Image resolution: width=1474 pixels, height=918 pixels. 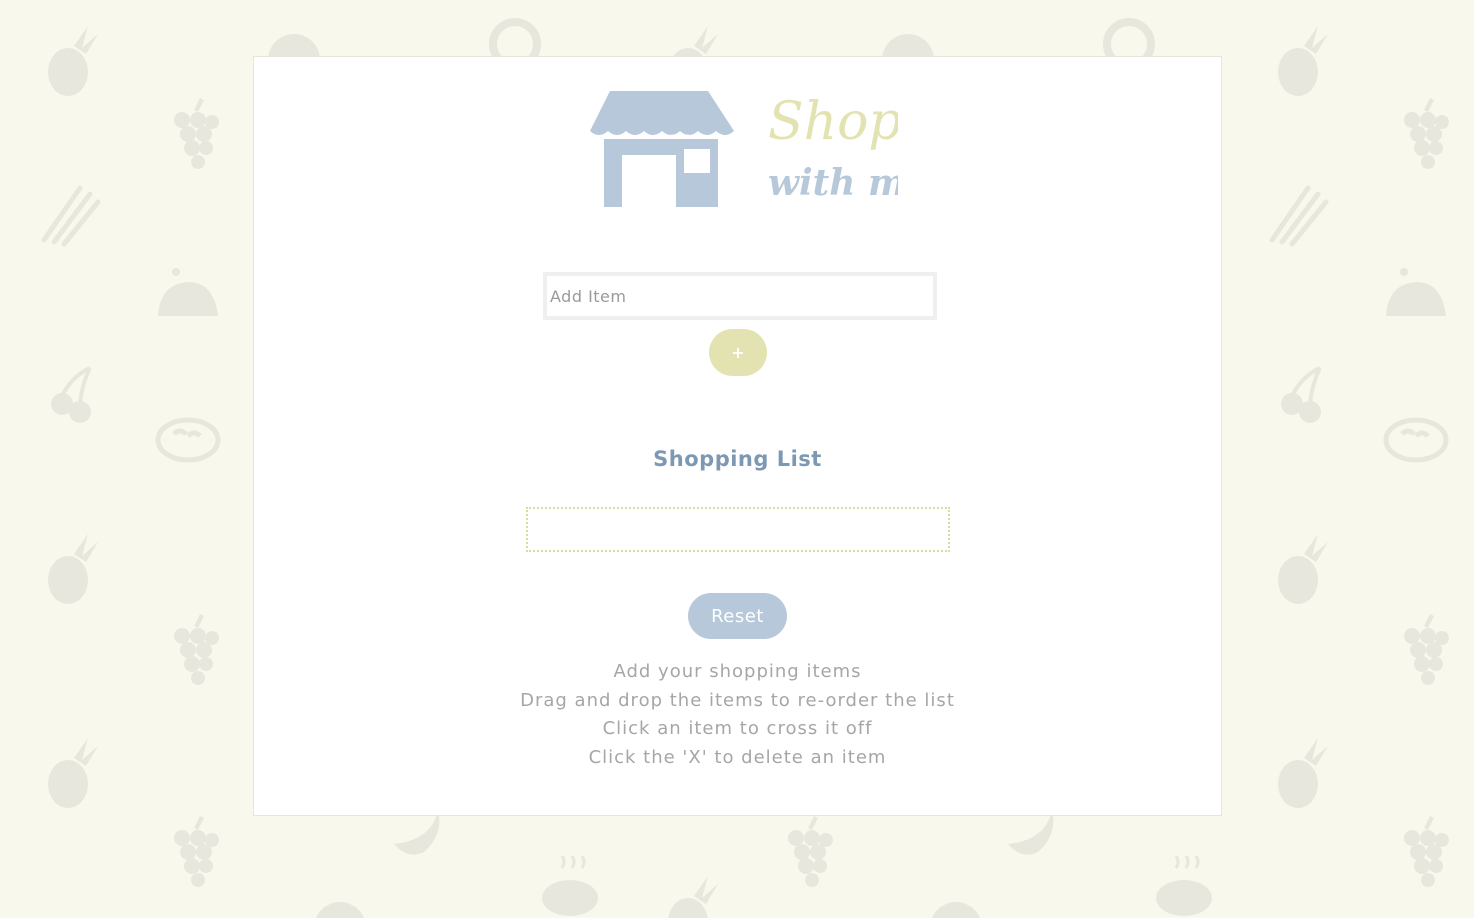 What do you see at coordinates (738, 352) in the screenshot?
I see `add-item-button: +` at bounding box center [738, 352].